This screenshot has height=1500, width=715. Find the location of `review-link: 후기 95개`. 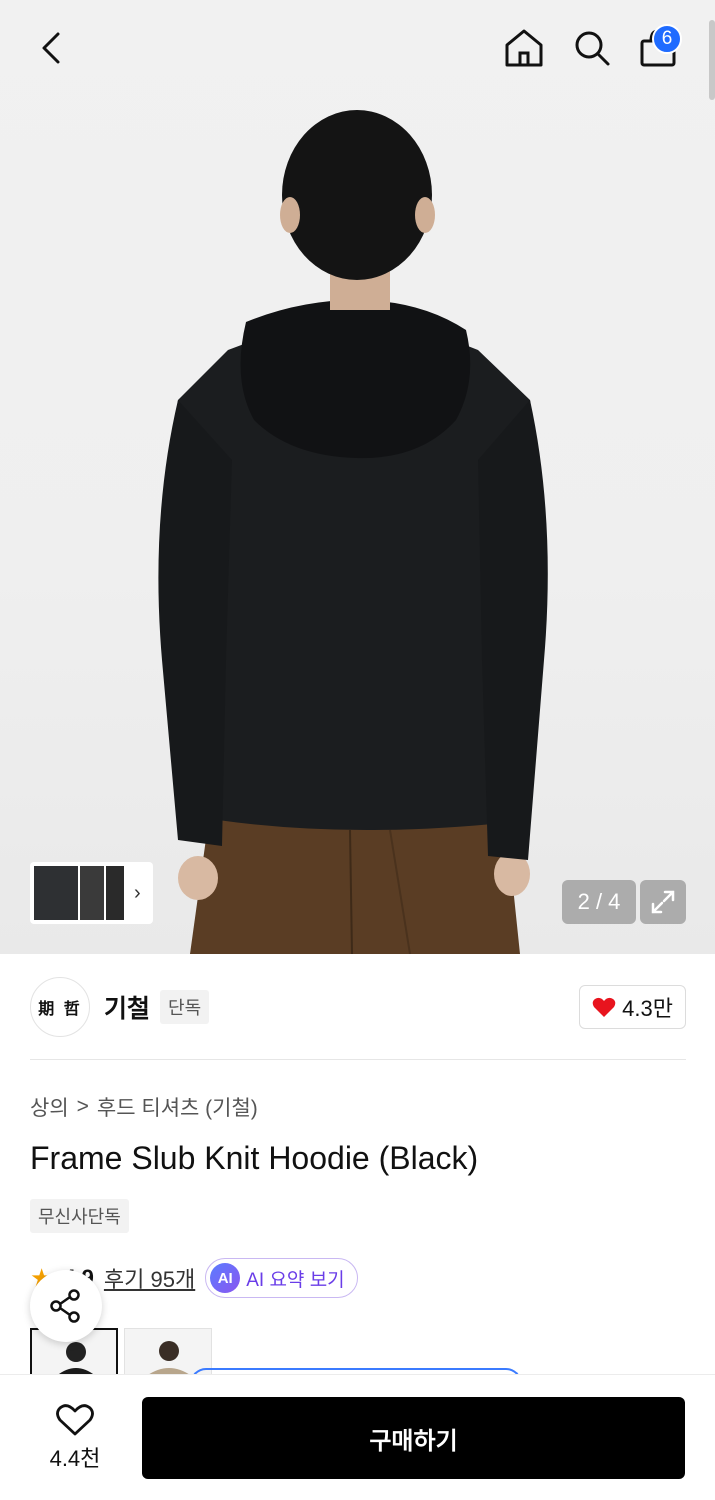

review-link: 후기 95개 is located at coordinates (149, 1278).